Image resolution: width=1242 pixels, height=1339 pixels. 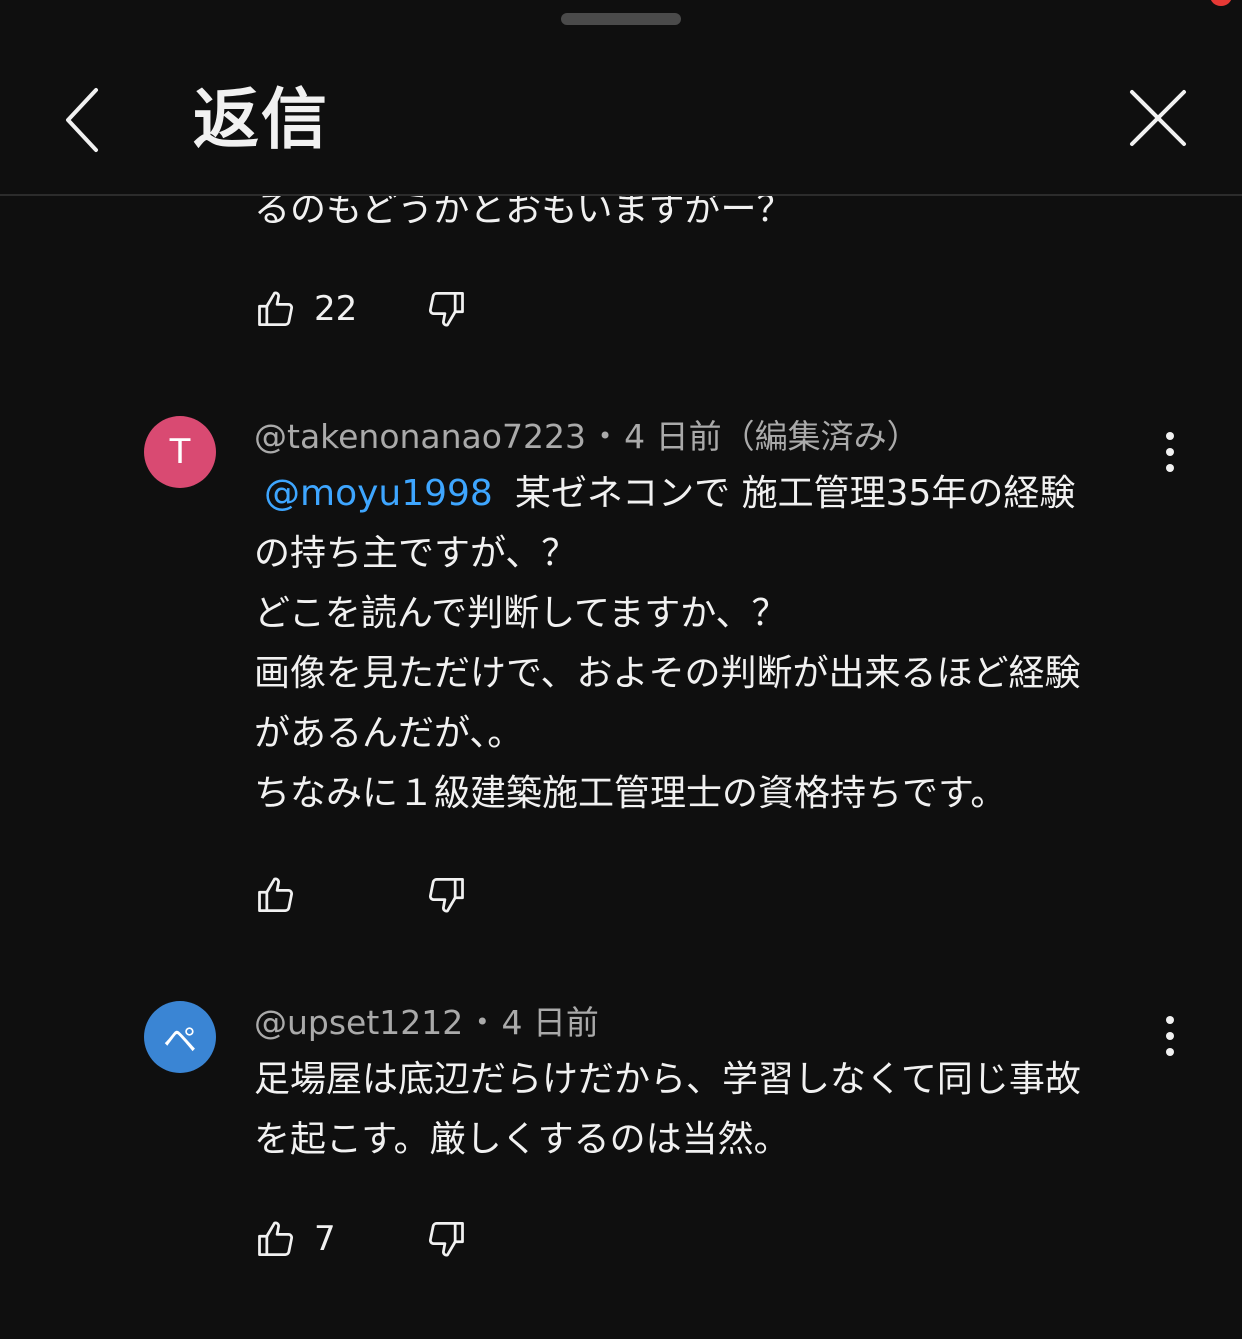 I want to click on avatar-letter: T, so click(x=180, y=452).